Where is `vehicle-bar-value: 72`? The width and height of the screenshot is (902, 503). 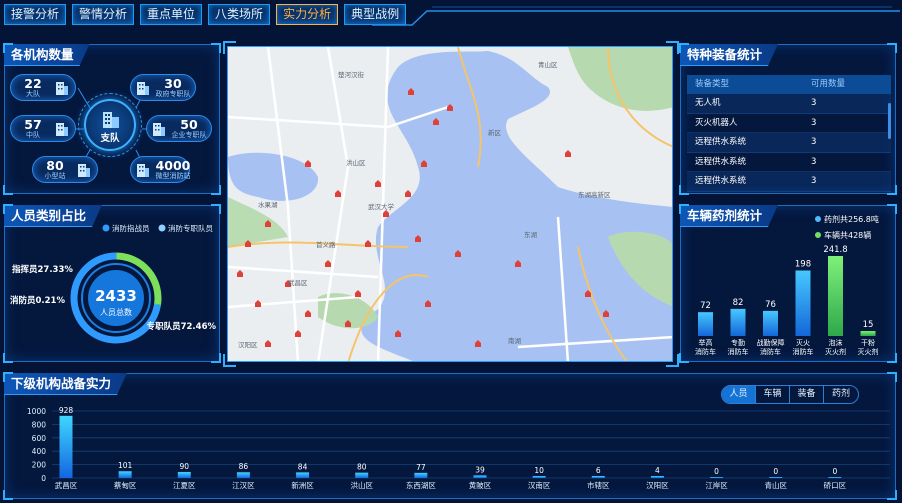
vehicle-bar-value: 72 is located at coordinates (705, 306).